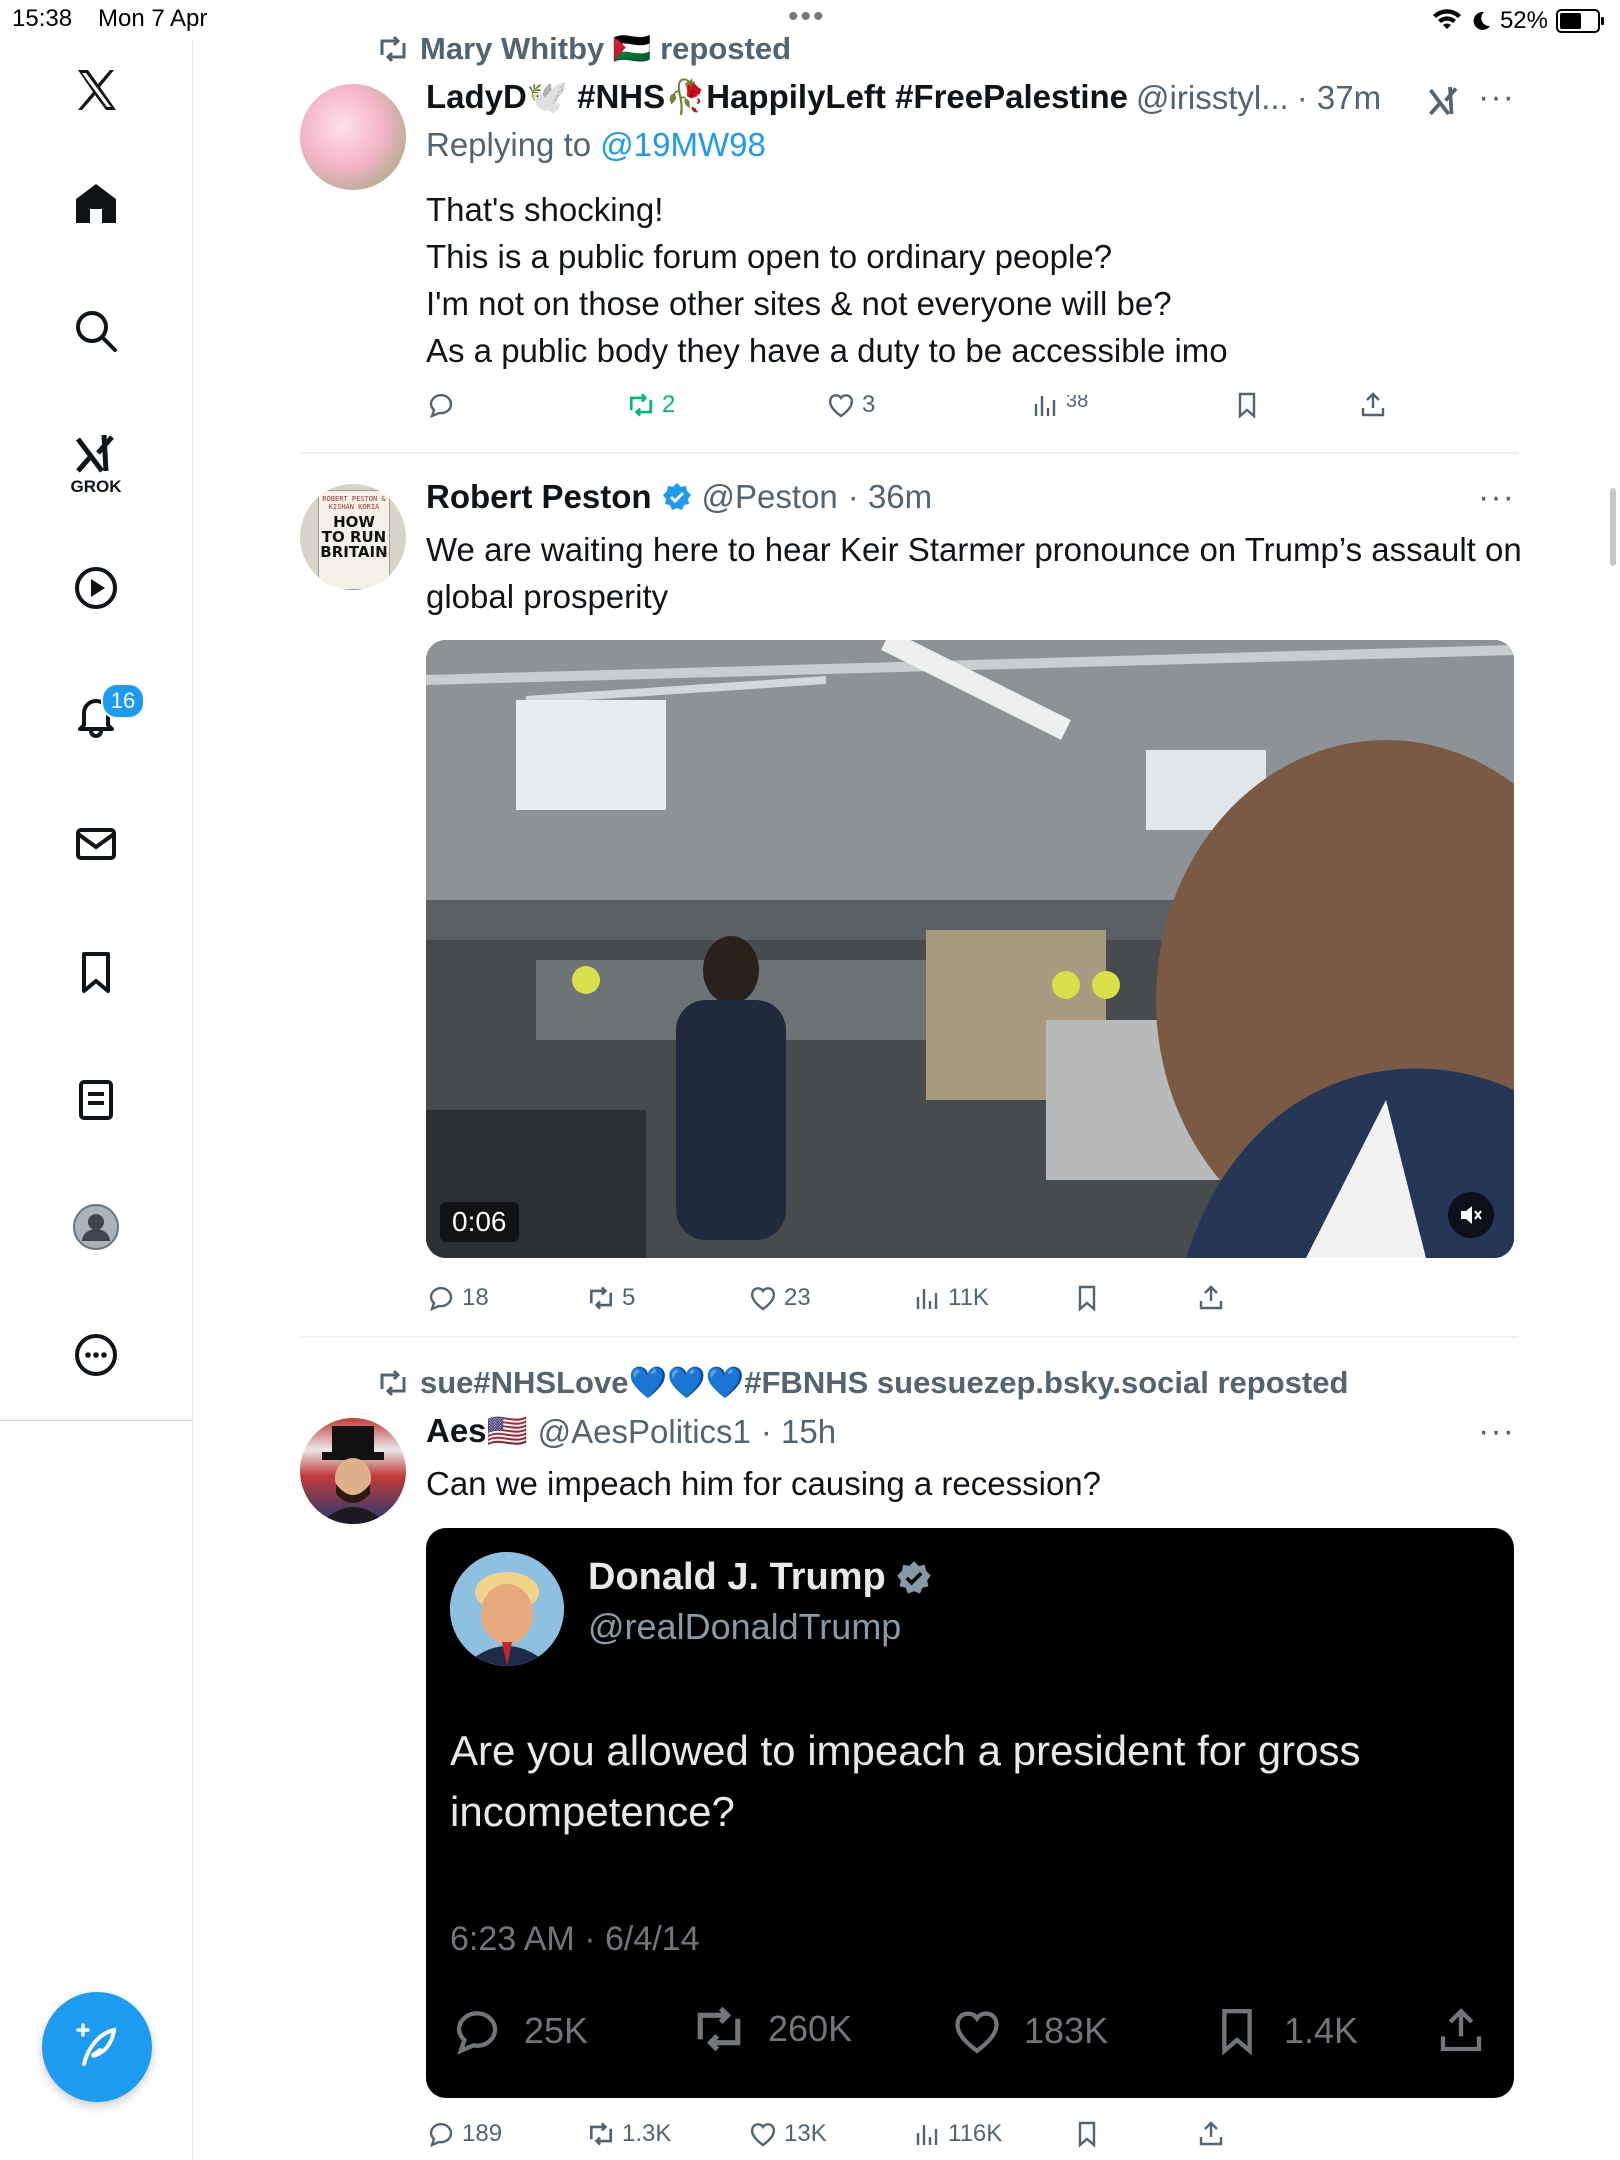  What do you see at coordinates (798, 1432) in the screenshot?
I see `post-time: · 15h` at bounding box center [798, 1432].